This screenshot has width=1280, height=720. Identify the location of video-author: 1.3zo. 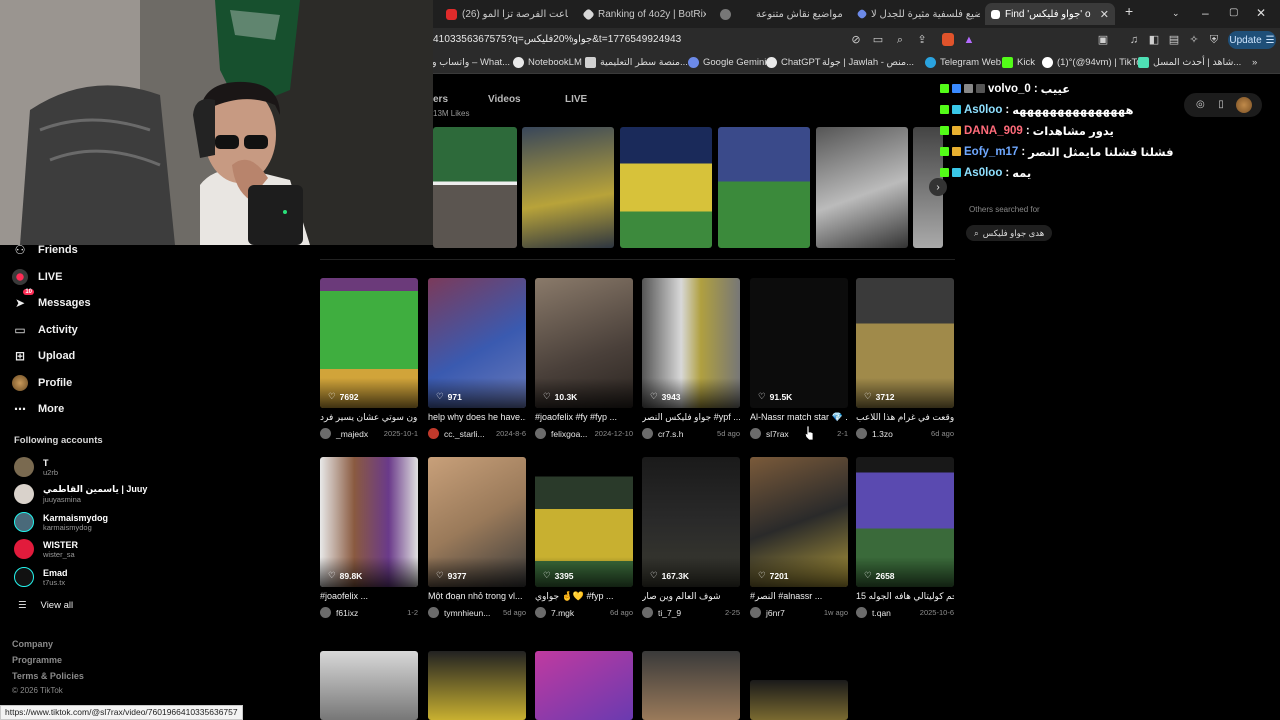
(882, 434).